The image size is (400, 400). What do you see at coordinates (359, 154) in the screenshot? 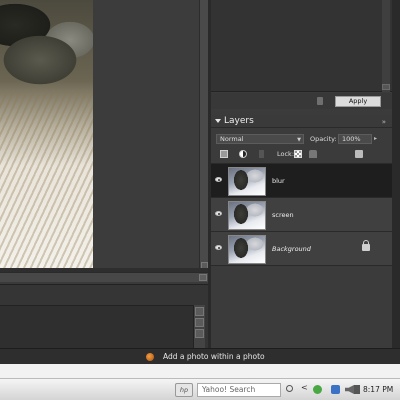
I see `delete-layer-icon` at bounding box center [359, 154].